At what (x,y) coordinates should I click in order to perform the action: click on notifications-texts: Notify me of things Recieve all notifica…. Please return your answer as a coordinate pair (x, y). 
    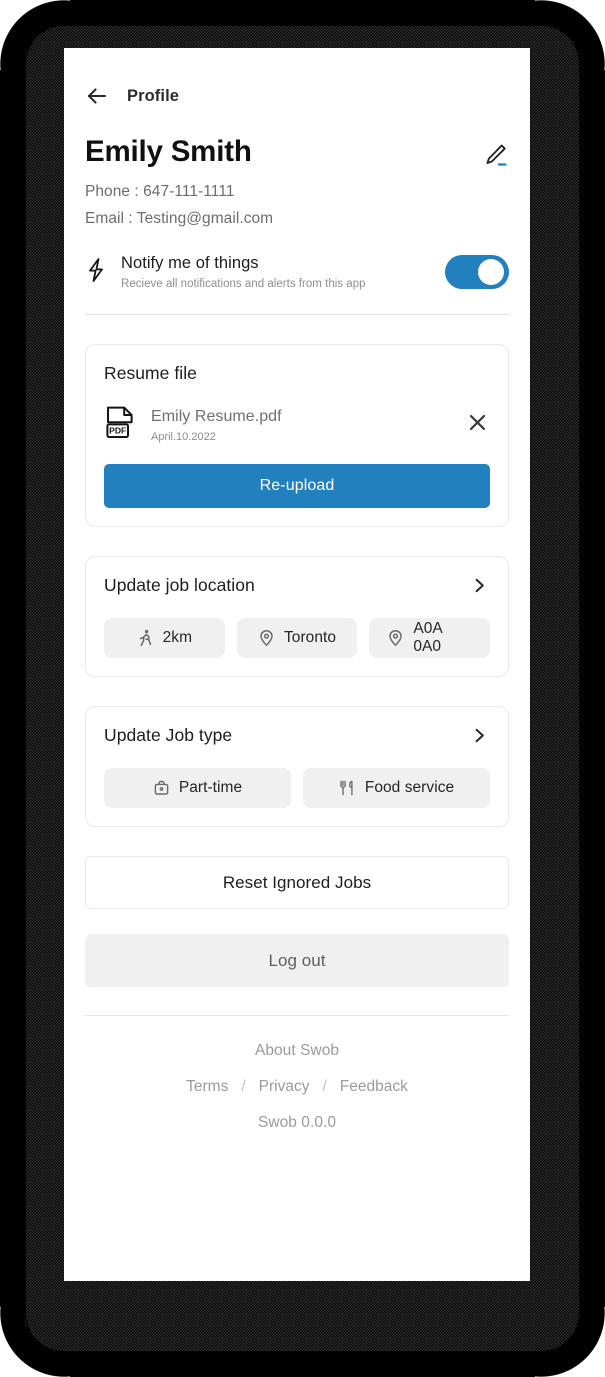
    Looking at the image, I should click on (283, 272).